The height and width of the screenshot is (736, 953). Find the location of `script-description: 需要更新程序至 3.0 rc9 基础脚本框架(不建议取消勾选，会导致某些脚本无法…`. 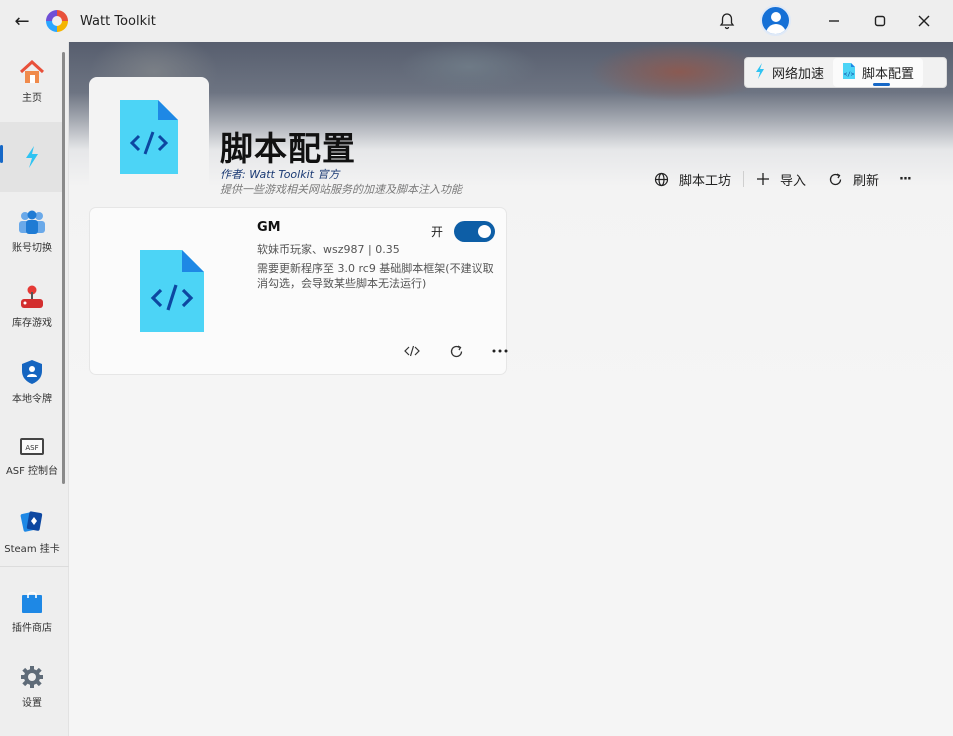

script-description: 需要更新程序至 3.0 rc9 基础脚本框架(不建议取消勾选，会导致某些脚本无法… is located at coordinates (375, 276).